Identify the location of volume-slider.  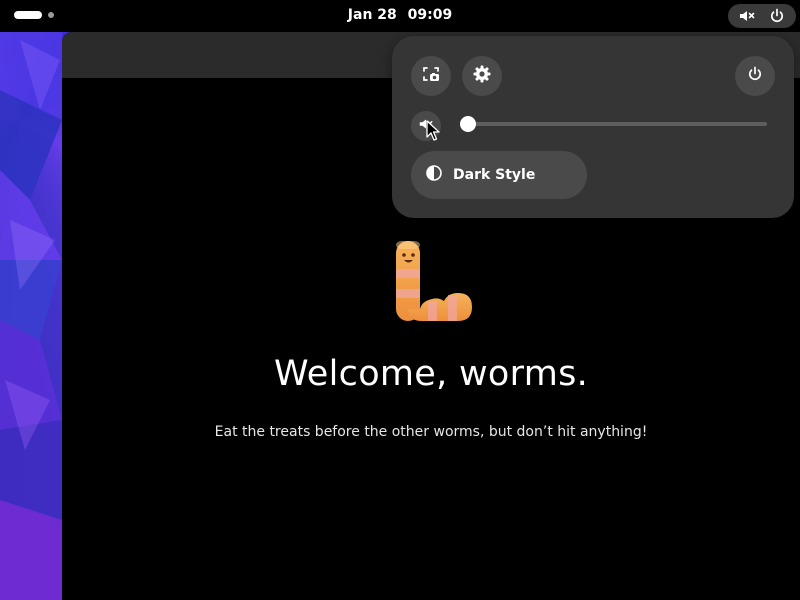
(613, 124).